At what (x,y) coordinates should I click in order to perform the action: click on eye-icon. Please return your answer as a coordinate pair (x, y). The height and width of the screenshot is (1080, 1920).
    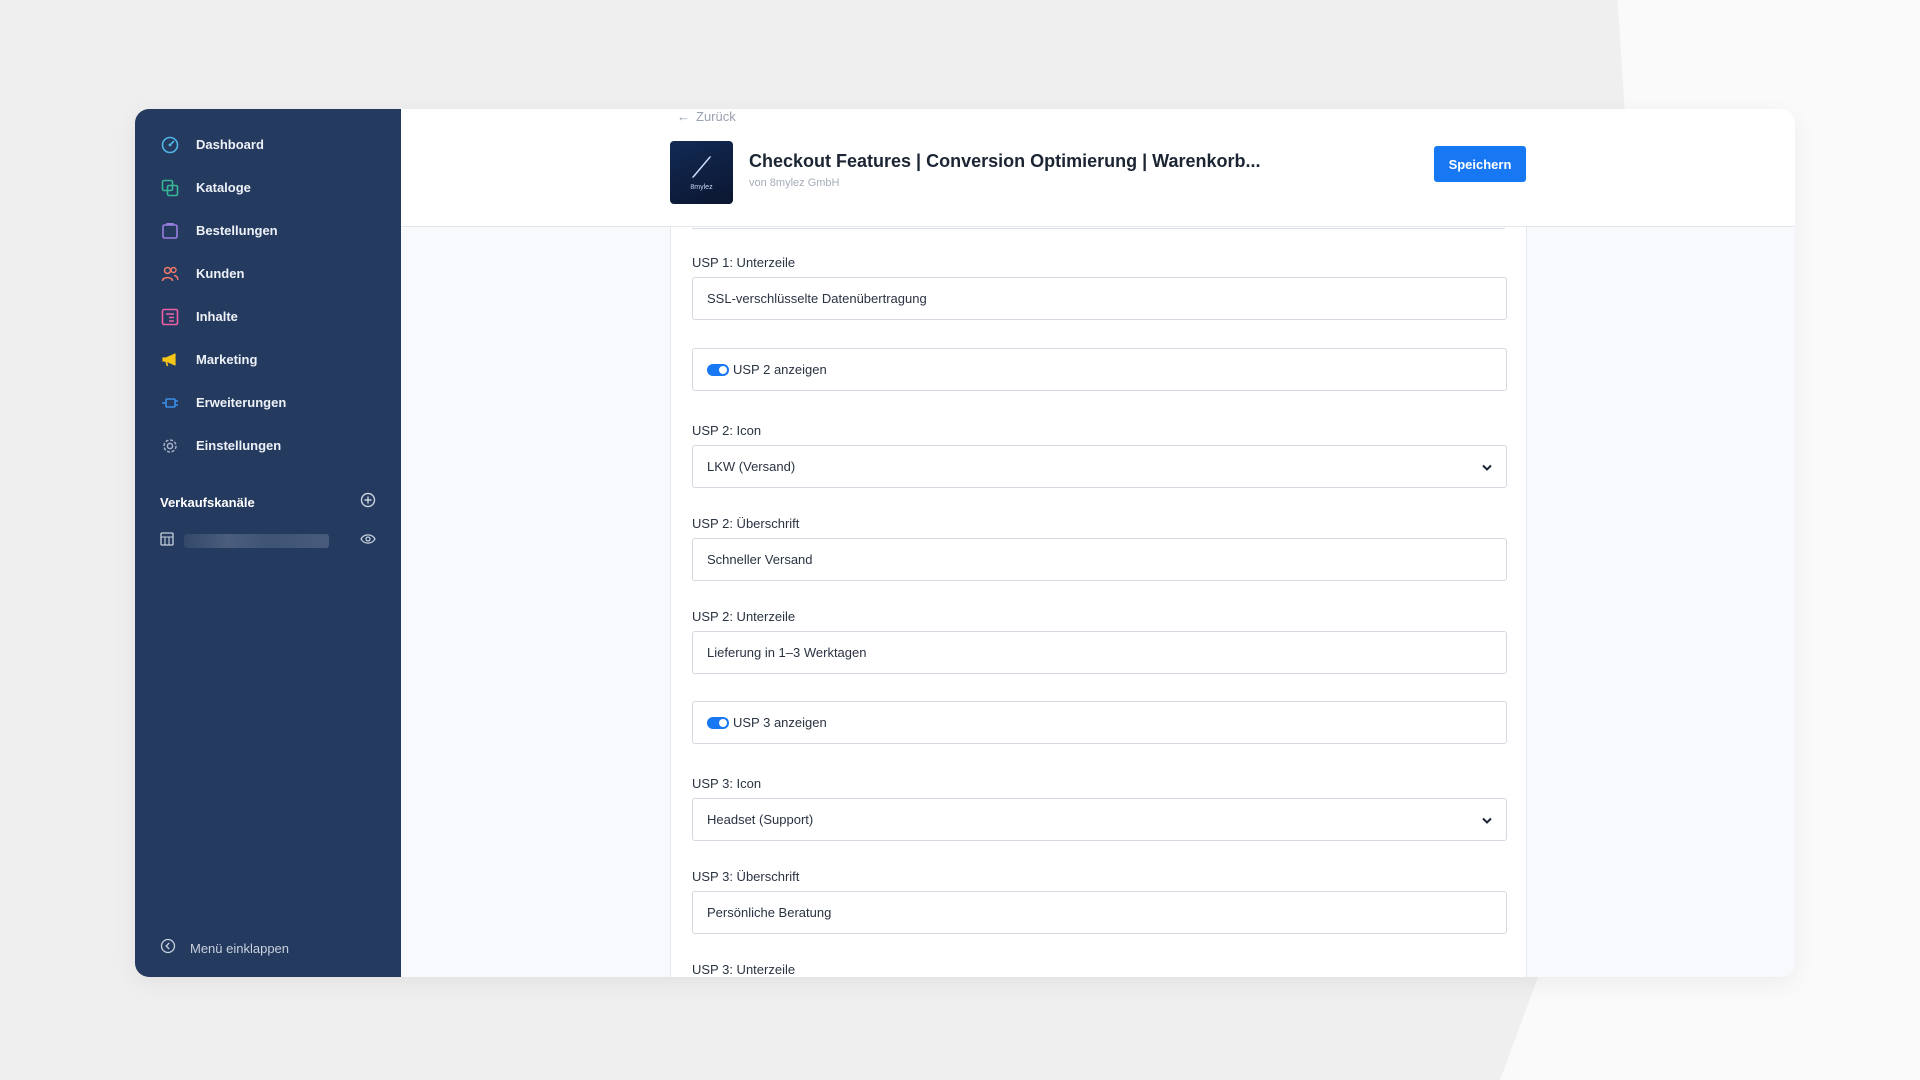
    Looking at the image, I should click on (368, 541).